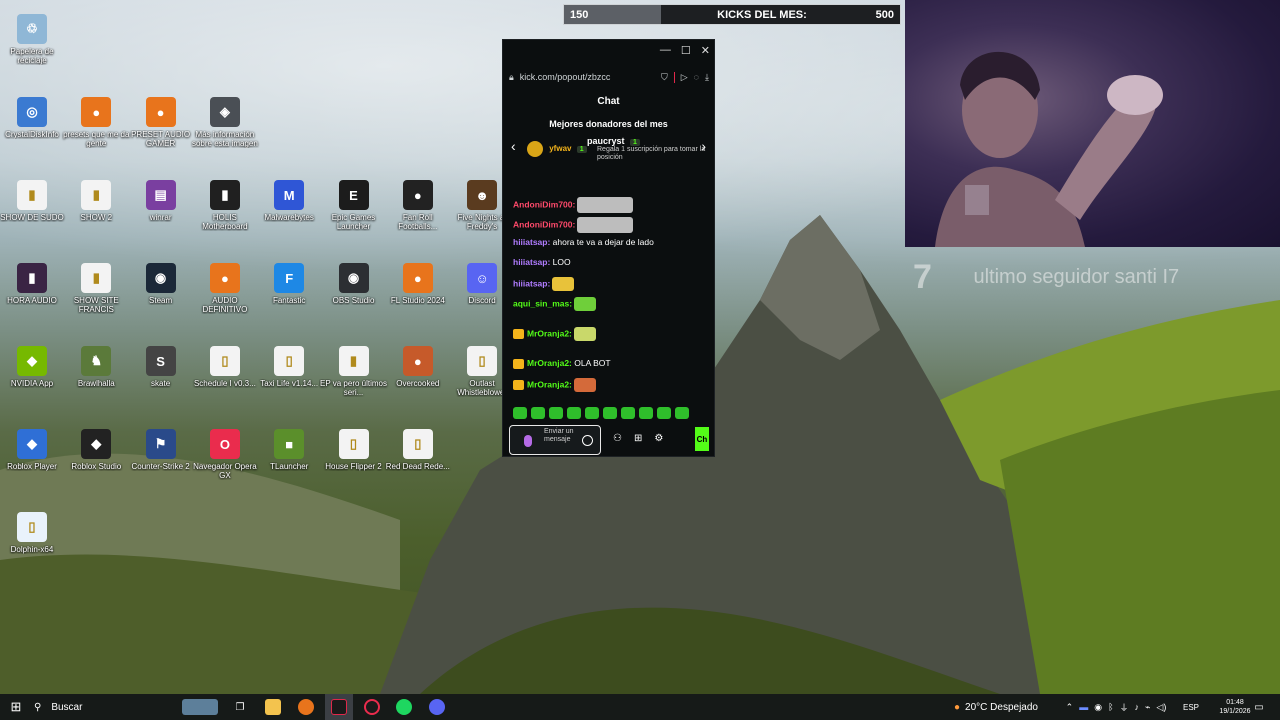  What do you see at coordinates (703, 146) in the screenshot?
I see `chevron-right-icon: ›` at bounding box center [703, 146].